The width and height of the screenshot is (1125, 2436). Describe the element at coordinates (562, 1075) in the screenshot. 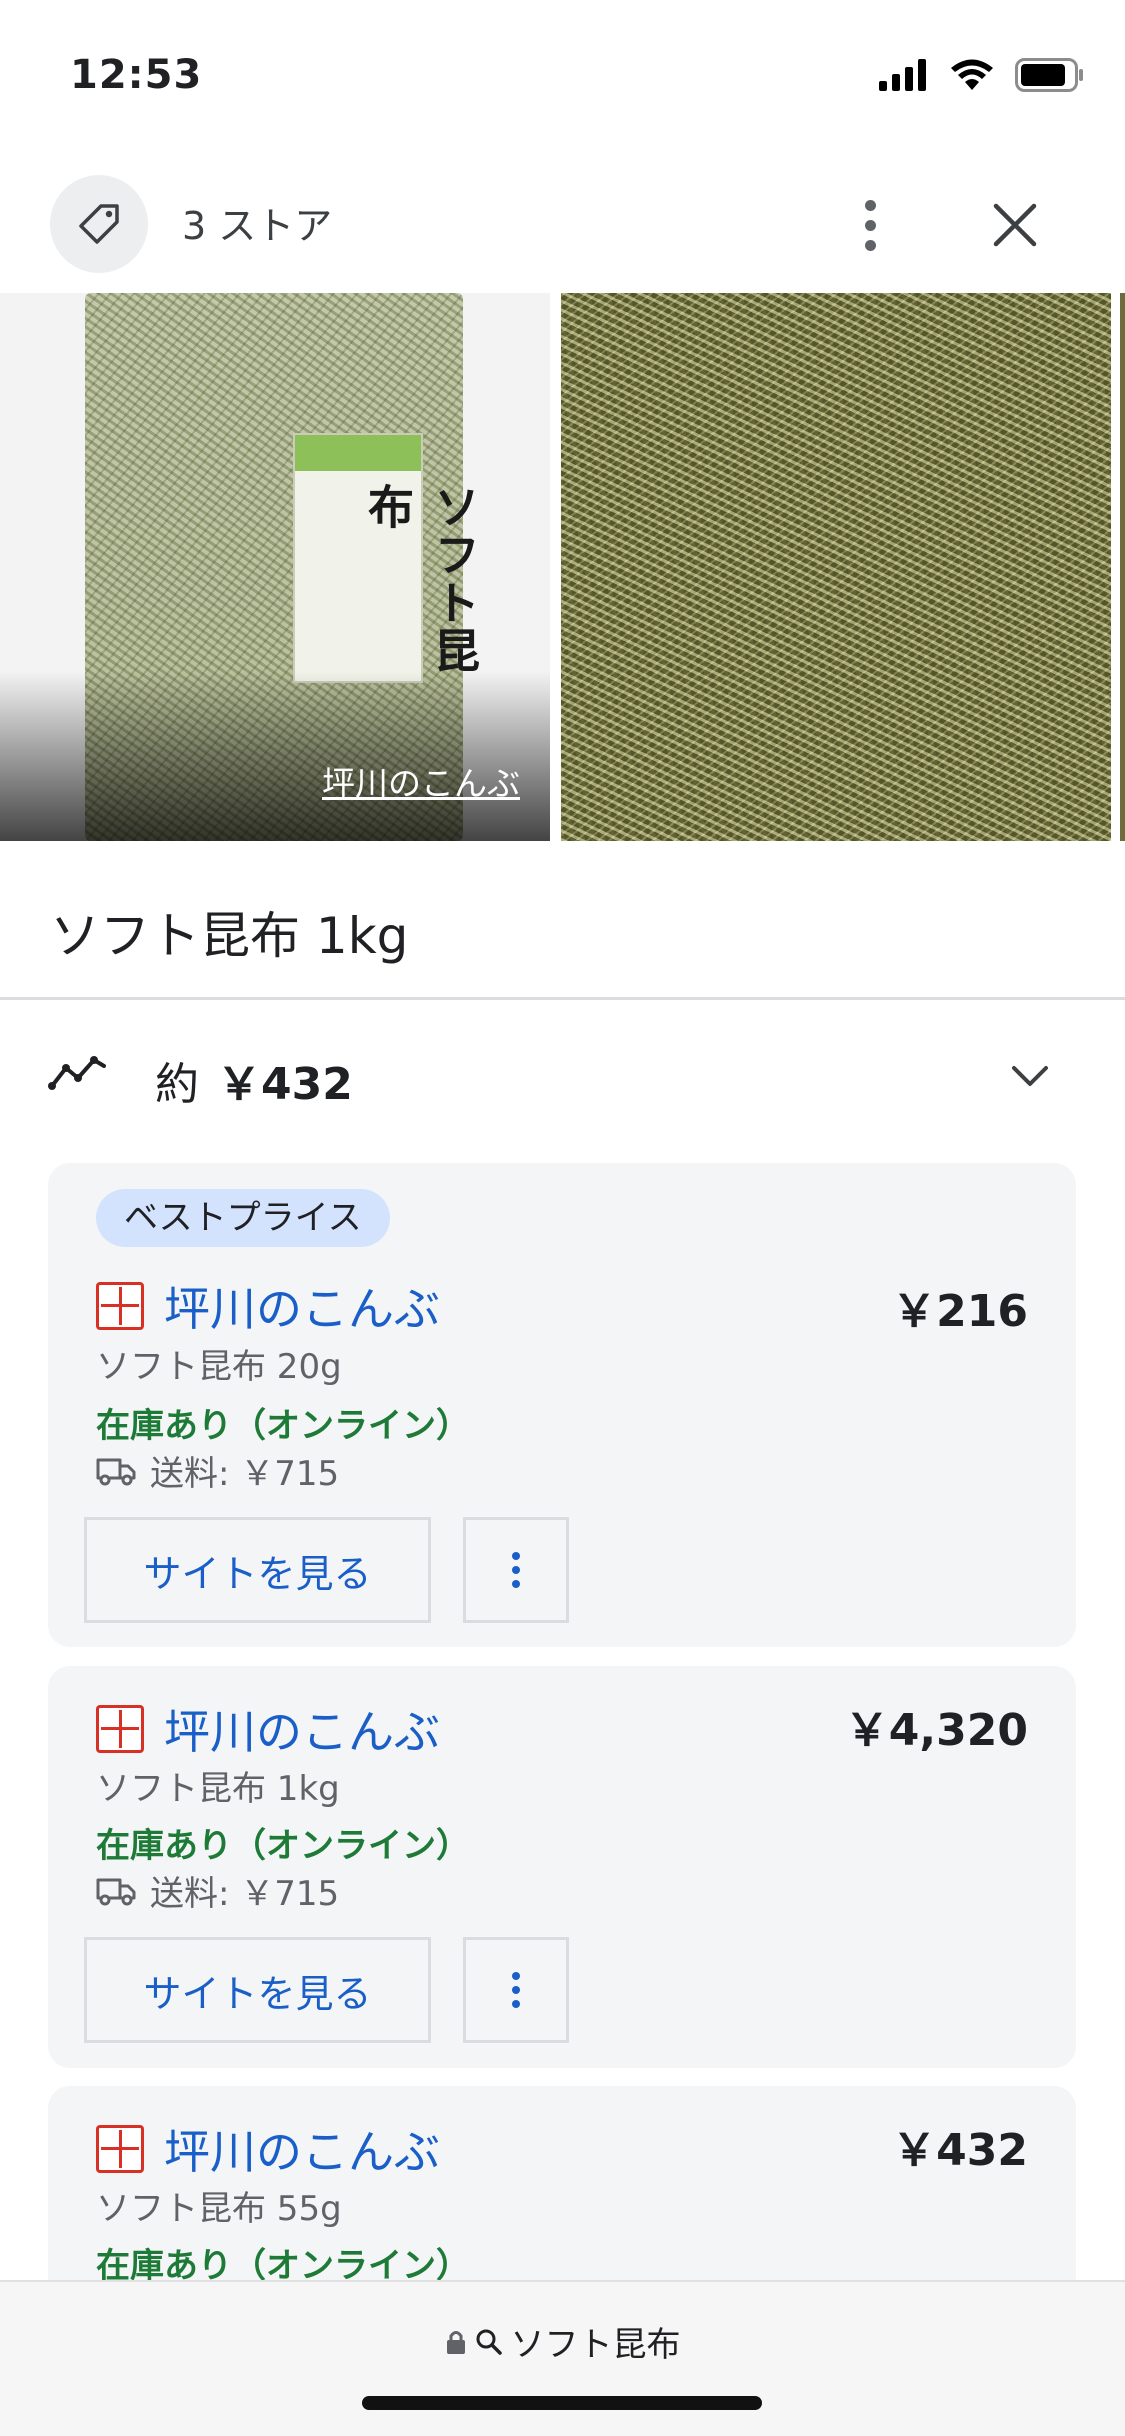

I see `price-summary-row: 約 ￥432` at that location.